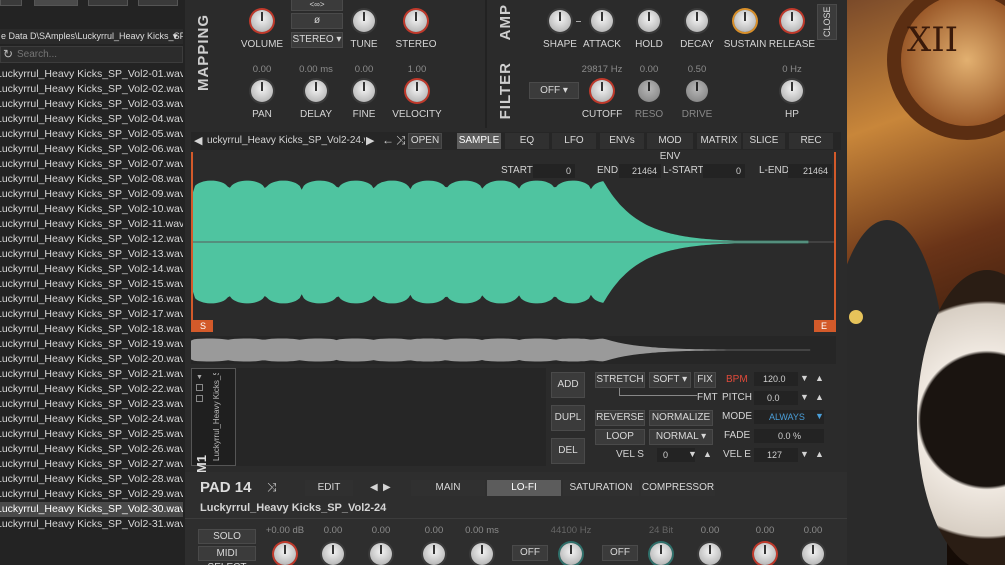 The image size is (1005, 565). What do you see at coordinates (416, 21) in the screenshot?
I see `stereo-knob` at bounding box center [416, 21].